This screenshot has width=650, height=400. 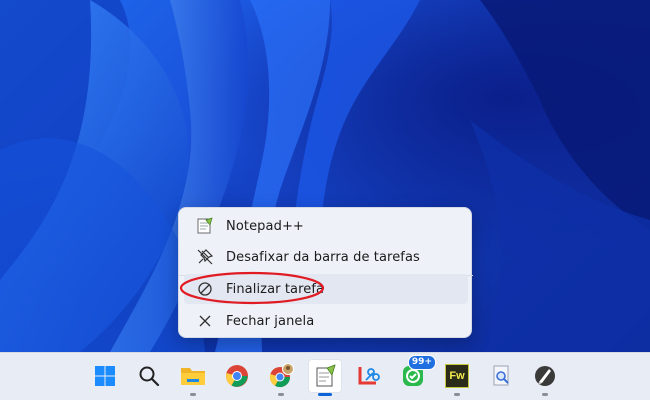 I want to click on chrome-icon, so click(x=237, y=376).